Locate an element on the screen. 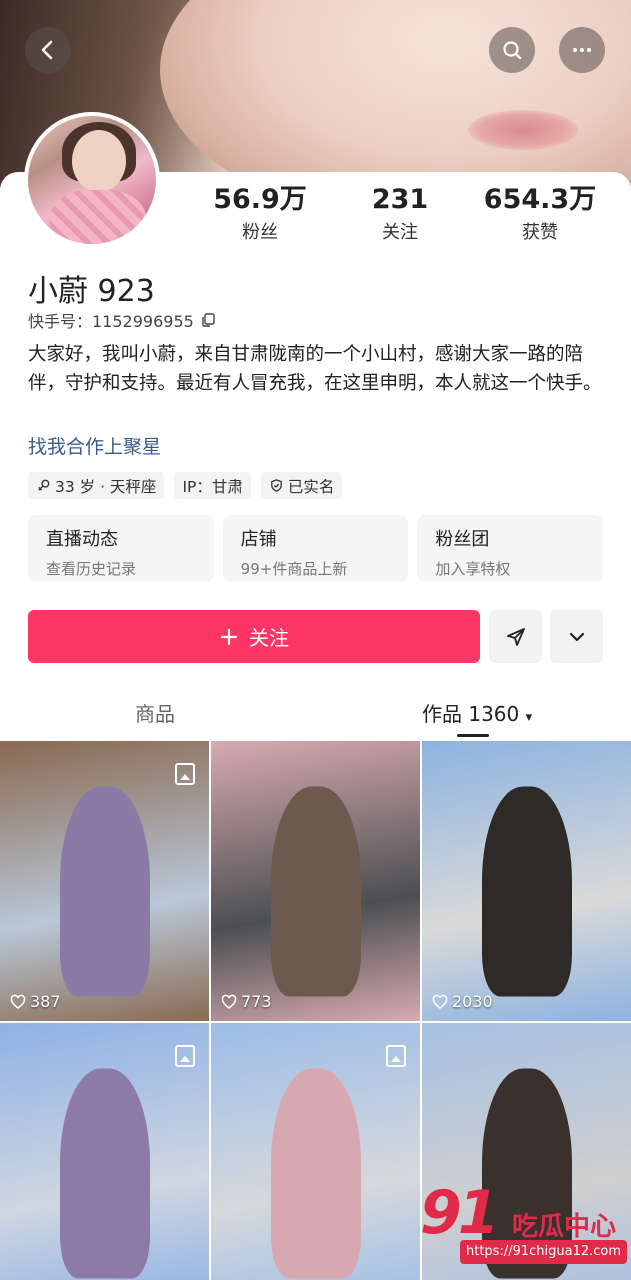 Image resolution: width=631 pixels, height=1280 pixels. stat-label: 粉丝 is located at coordinates (260, 232).